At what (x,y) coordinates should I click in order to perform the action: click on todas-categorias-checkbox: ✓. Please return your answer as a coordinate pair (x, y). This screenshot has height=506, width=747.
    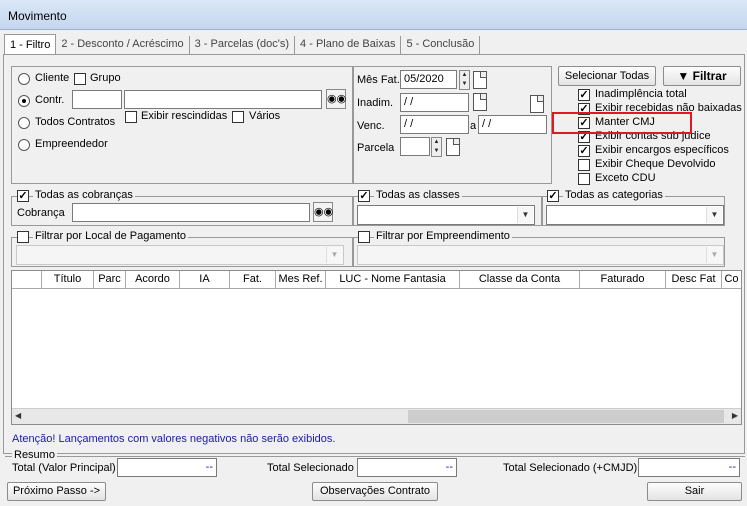
    Looking at the image, I should click on (553, 196).